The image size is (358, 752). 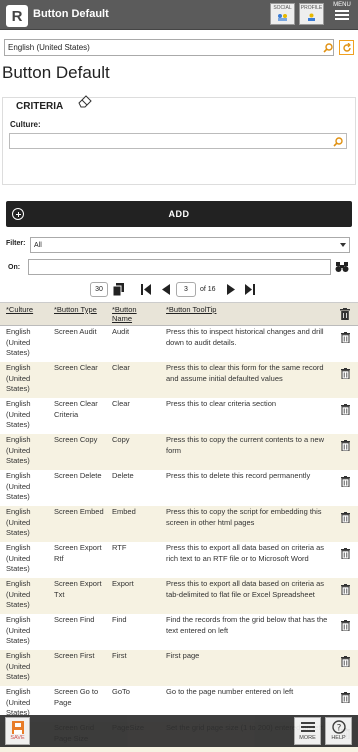 What do you see at coordinates (345, 314) in the screenshot?
I see `delete-all-icon` at bounding box center [345, 314].